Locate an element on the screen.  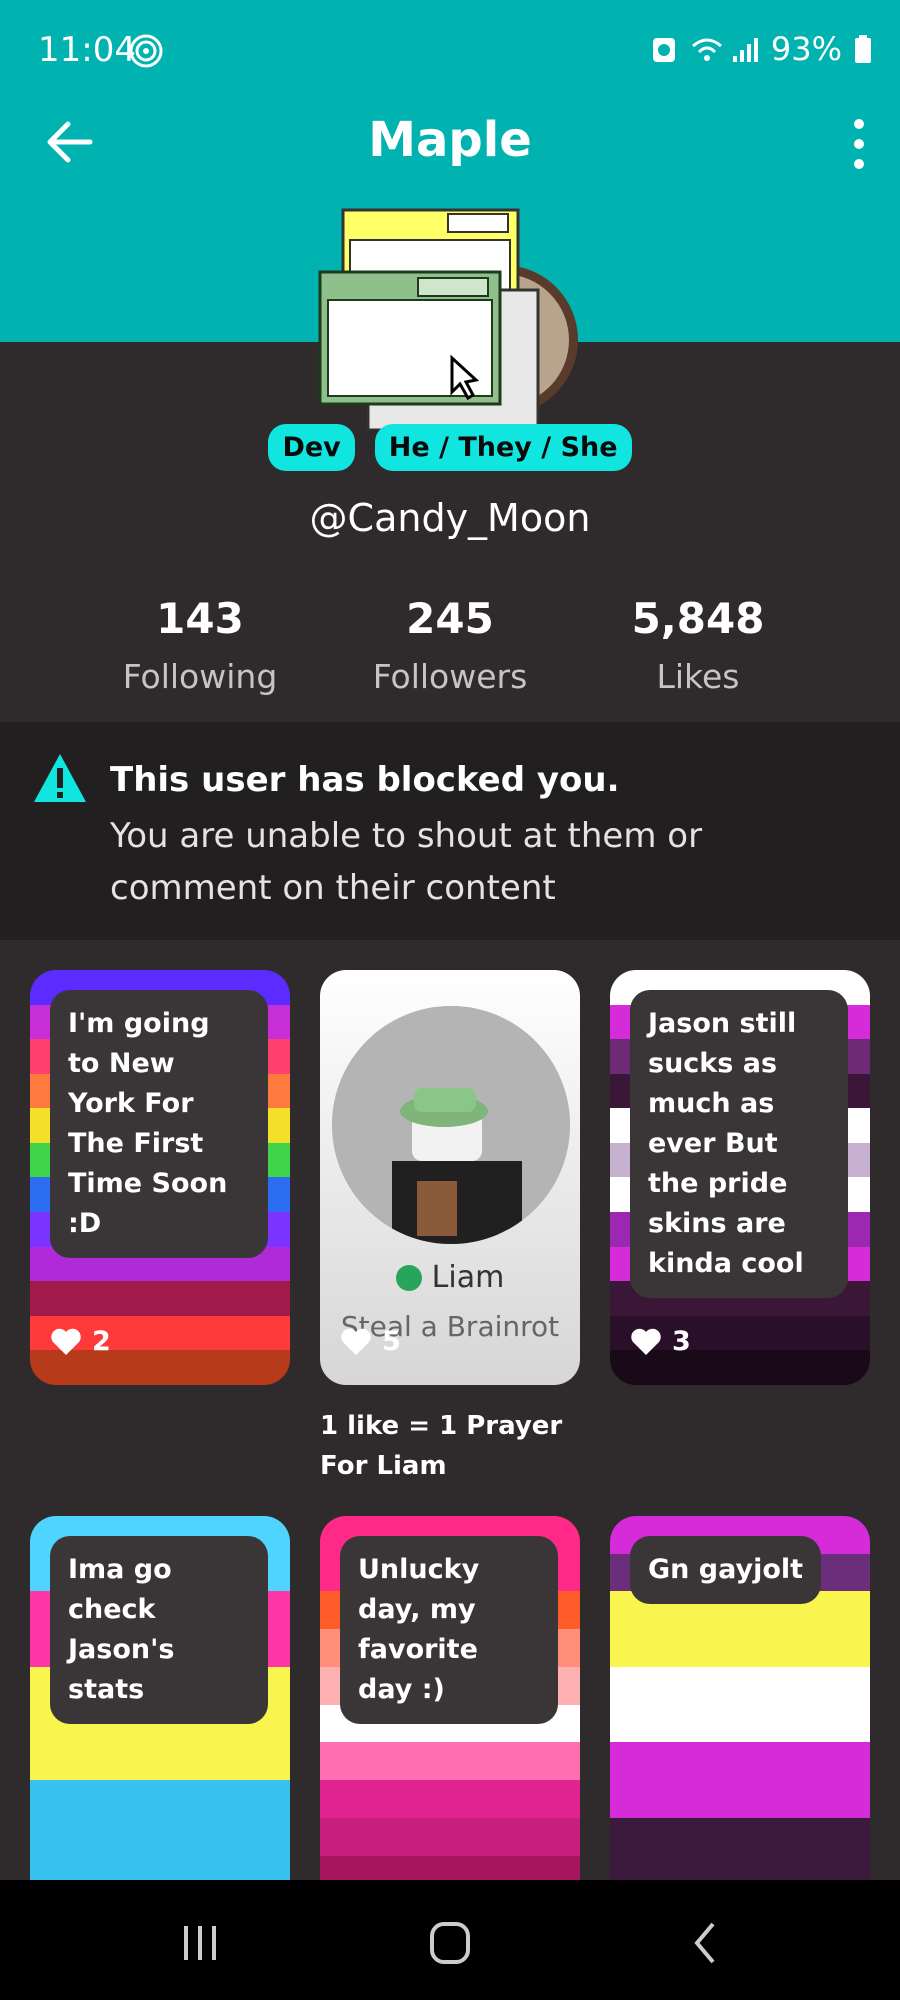
like-count: 5 is located at coordinates (370, 1341).